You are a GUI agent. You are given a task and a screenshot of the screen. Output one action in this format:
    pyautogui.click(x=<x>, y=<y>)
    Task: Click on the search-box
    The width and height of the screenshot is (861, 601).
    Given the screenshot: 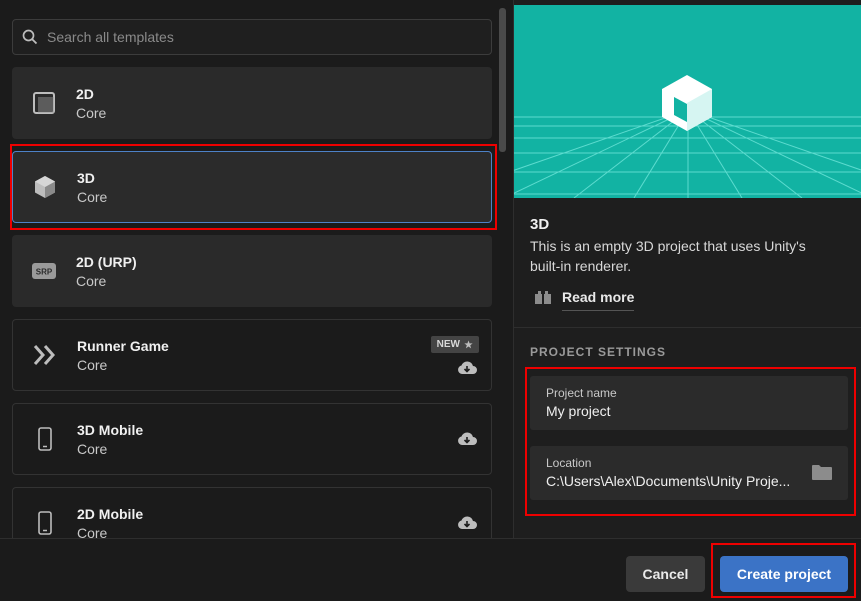 What is the action you would take?
    pyautogui.click(x=252, y=37)
    